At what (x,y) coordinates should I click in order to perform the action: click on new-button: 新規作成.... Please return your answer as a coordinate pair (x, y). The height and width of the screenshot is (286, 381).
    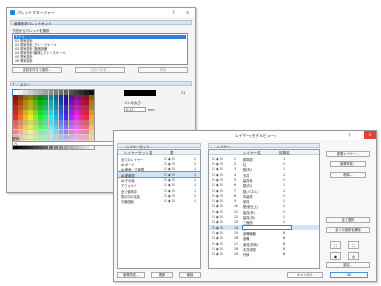
    Looking at the image, I should click on (348, 164).